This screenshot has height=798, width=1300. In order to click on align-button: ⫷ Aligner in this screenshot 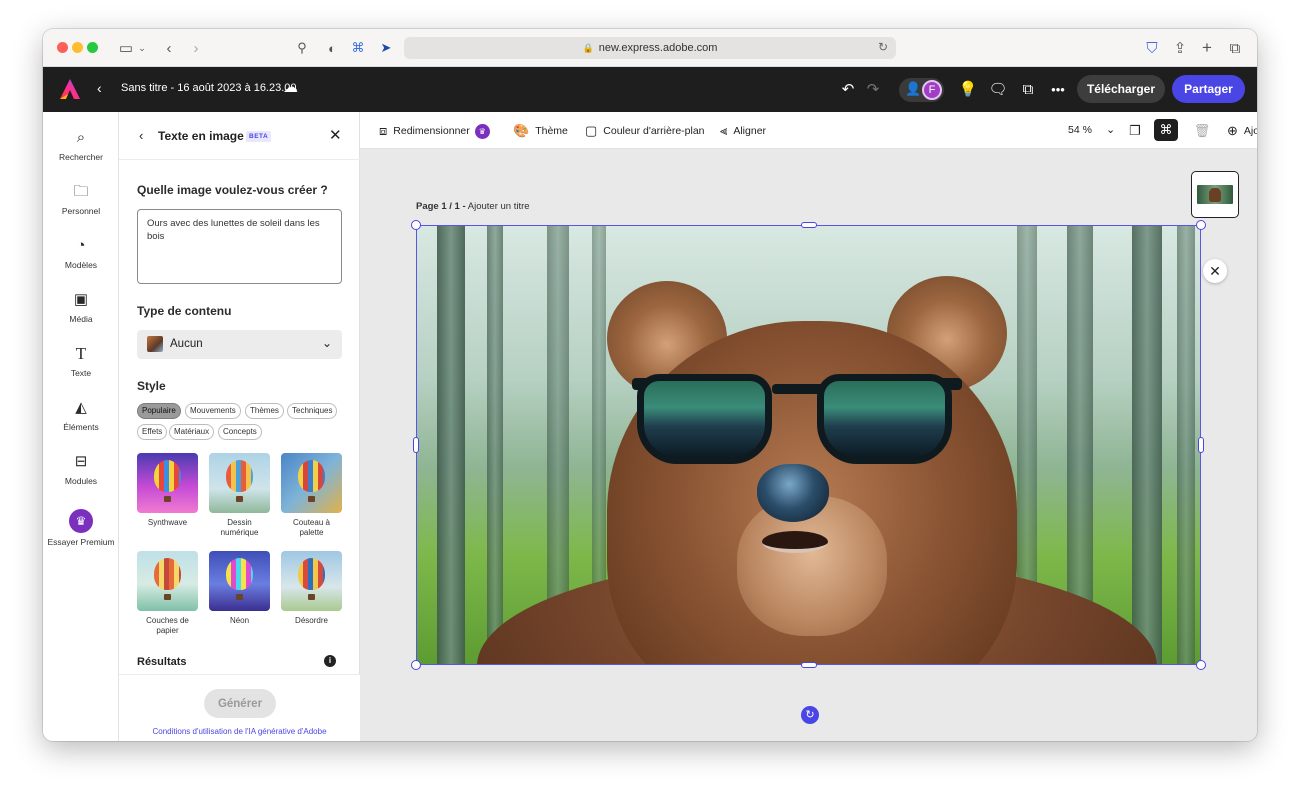, I will do `click(743, 131)`.